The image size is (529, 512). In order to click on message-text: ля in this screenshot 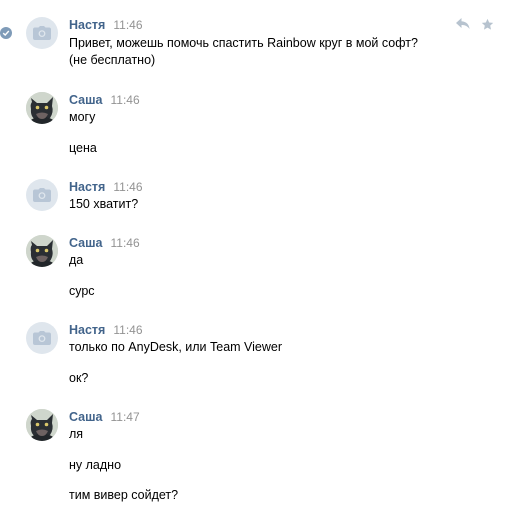, I will do `click(76, 434)`.